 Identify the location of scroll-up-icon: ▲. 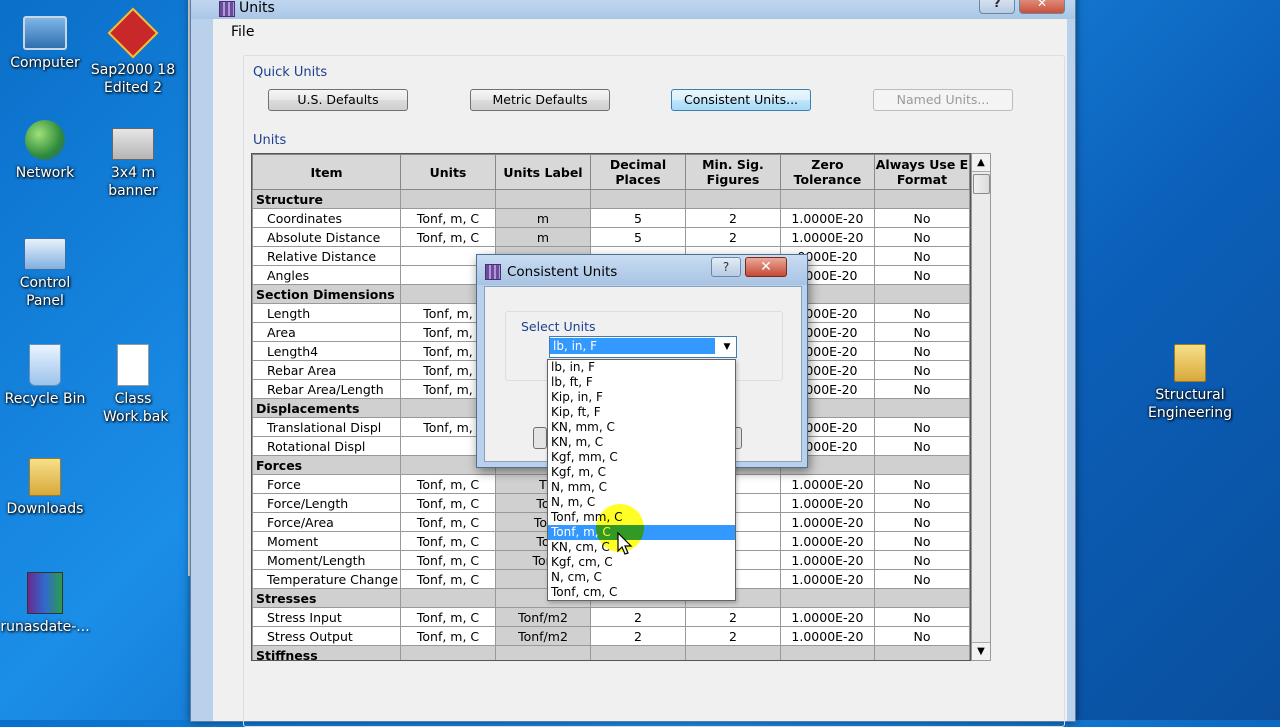
(981, 163).